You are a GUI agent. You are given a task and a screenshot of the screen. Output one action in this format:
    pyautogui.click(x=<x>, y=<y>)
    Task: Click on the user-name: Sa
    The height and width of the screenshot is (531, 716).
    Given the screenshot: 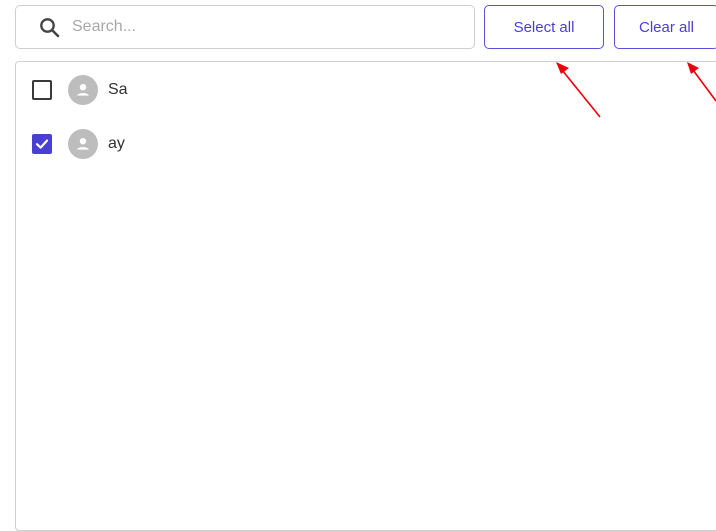 What is the action you would take?
    pyautogui.click(x=118, y=89)
    